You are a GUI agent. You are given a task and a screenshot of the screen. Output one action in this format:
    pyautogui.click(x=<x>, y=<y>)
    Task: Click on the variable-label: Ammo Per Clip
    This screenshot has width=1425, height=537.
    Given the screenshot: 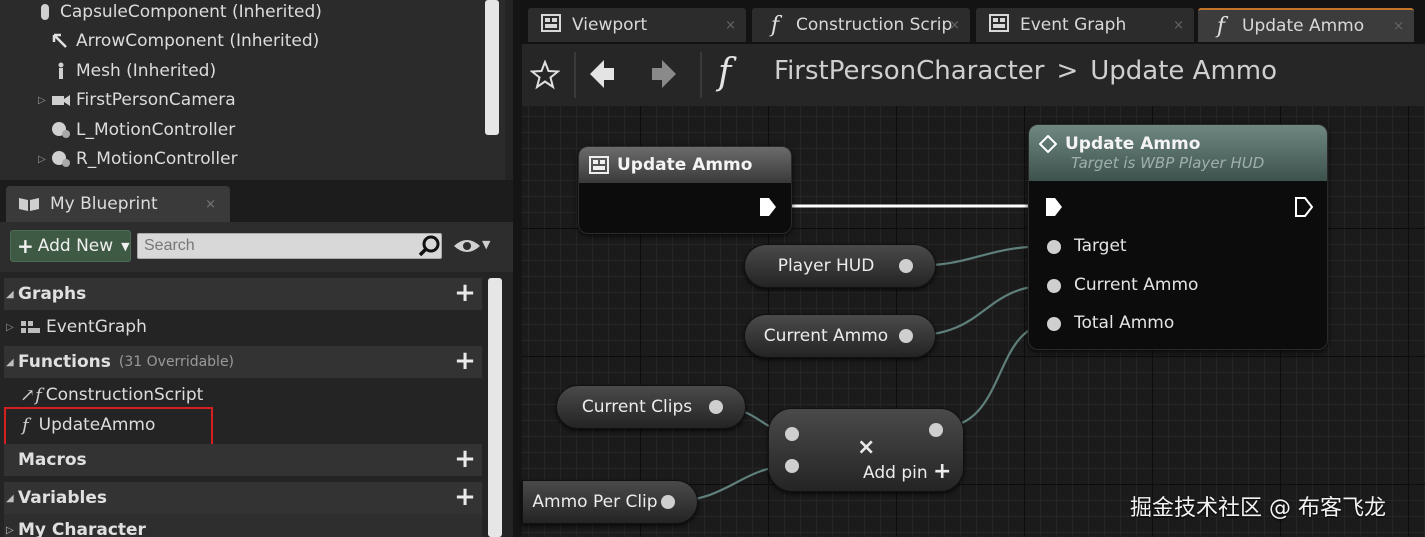 What is the action you would take?
    pyautogui.click(x=595, y=502)
    